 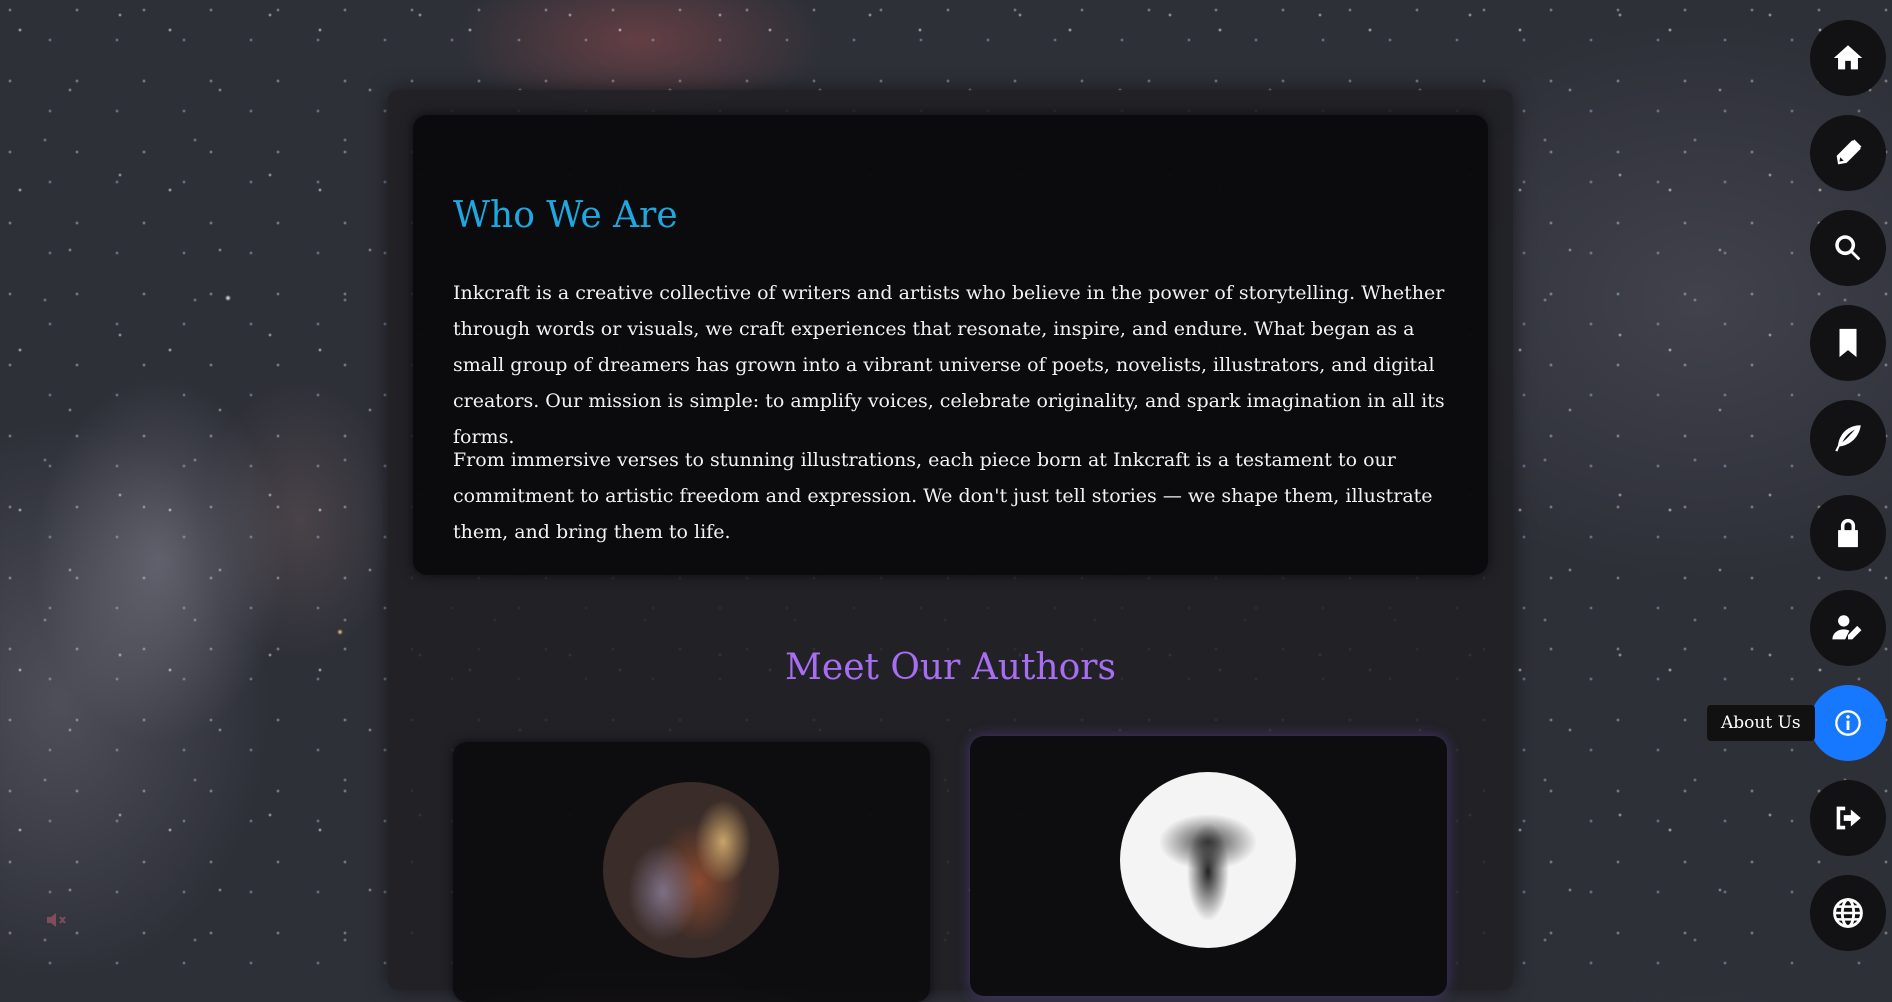 What do you see at coordinates (1761, 723) in the screenshot?
I see `about-us-tooltip: About Us` at bounding box center [1761, 723].